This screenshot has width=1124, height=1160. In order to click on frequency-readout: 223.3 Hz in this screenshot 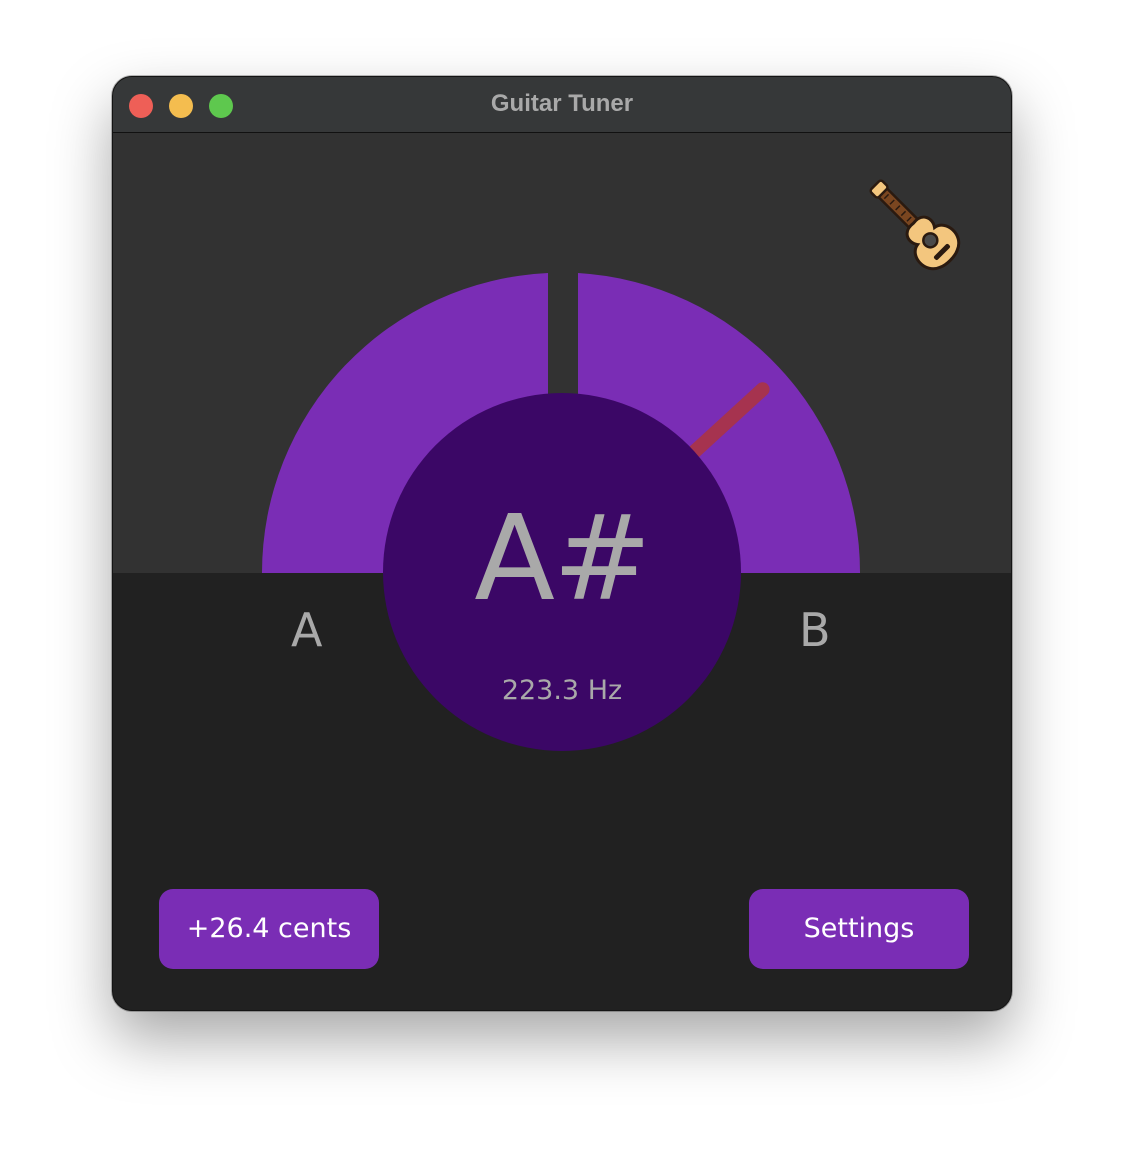, I will do `click(562, 690)`.